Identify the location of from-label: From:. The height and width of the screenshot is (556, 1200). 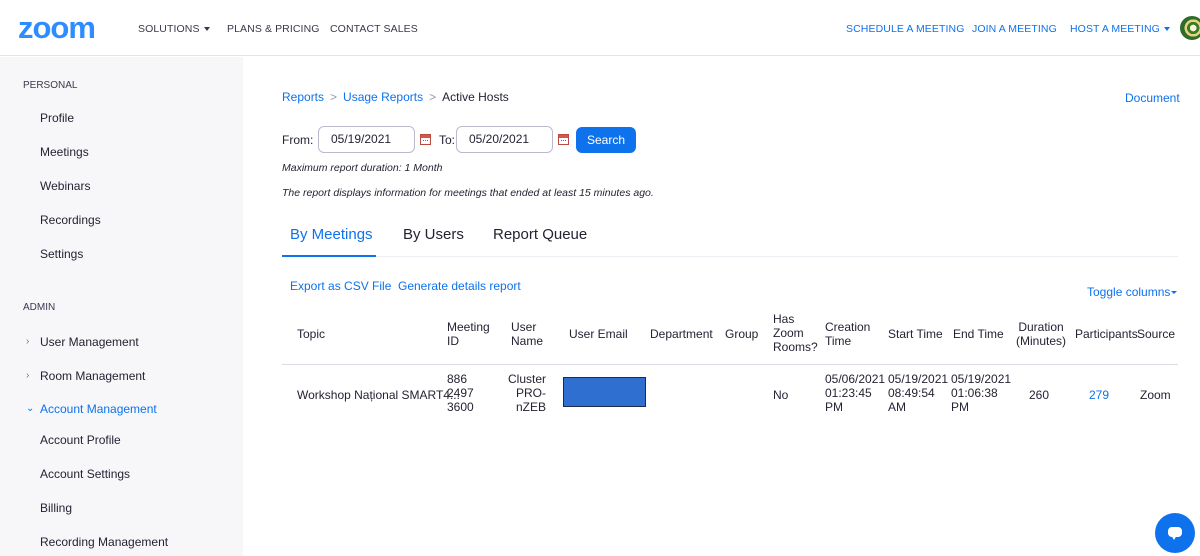
(298, 140).